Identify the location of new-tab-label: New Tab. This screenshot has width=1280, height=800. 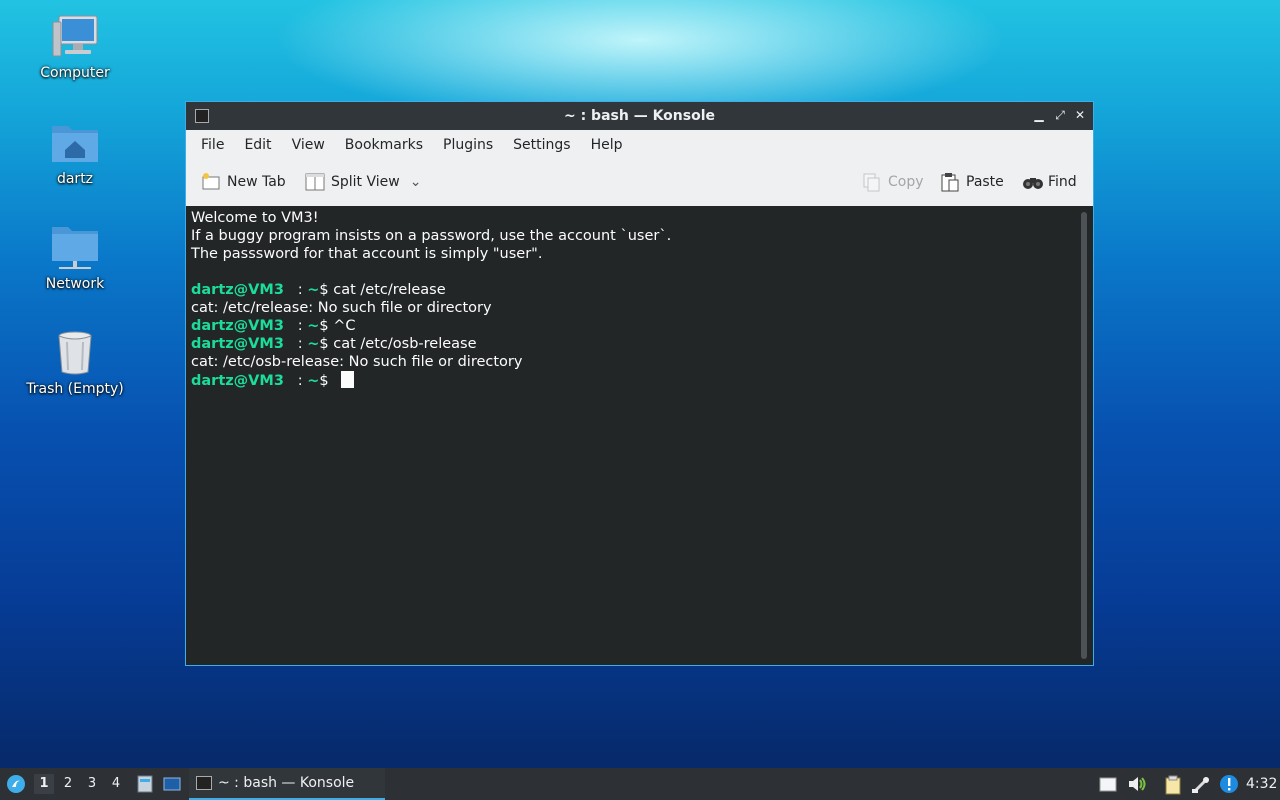
(256, 182).